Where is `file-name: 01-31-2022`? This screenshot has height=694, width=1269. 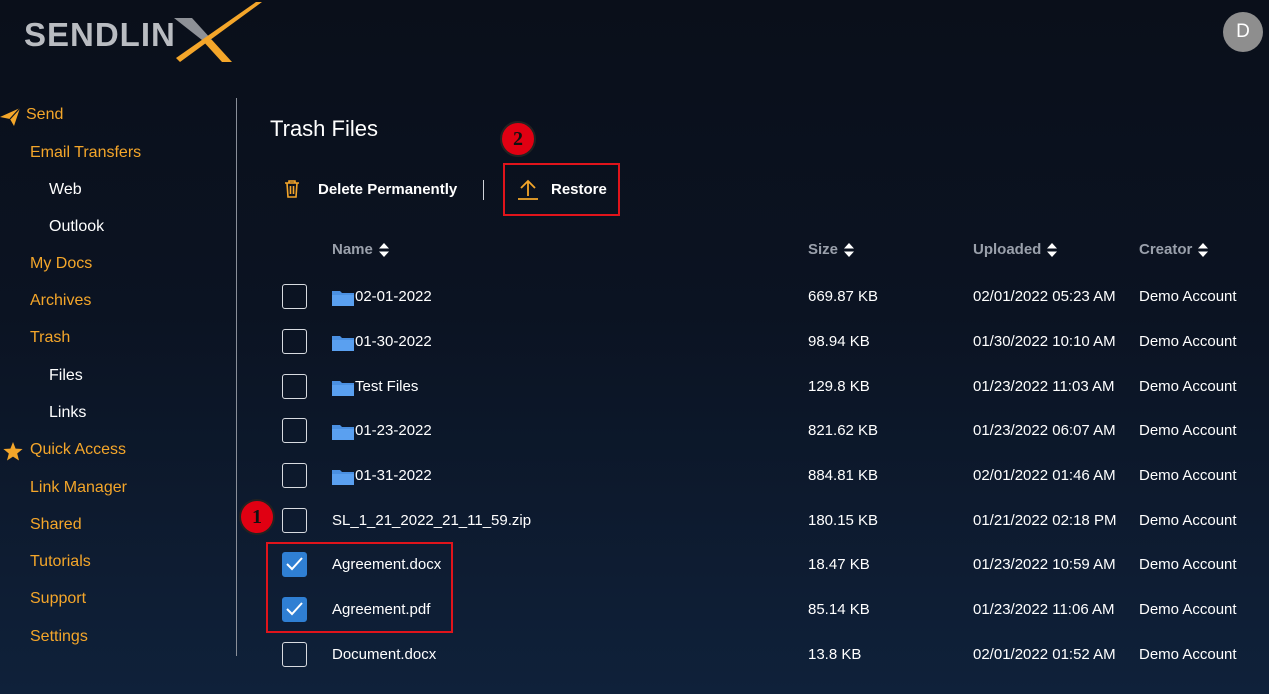
file-name: 01-31-2022 is located at coordinates (393, 475).